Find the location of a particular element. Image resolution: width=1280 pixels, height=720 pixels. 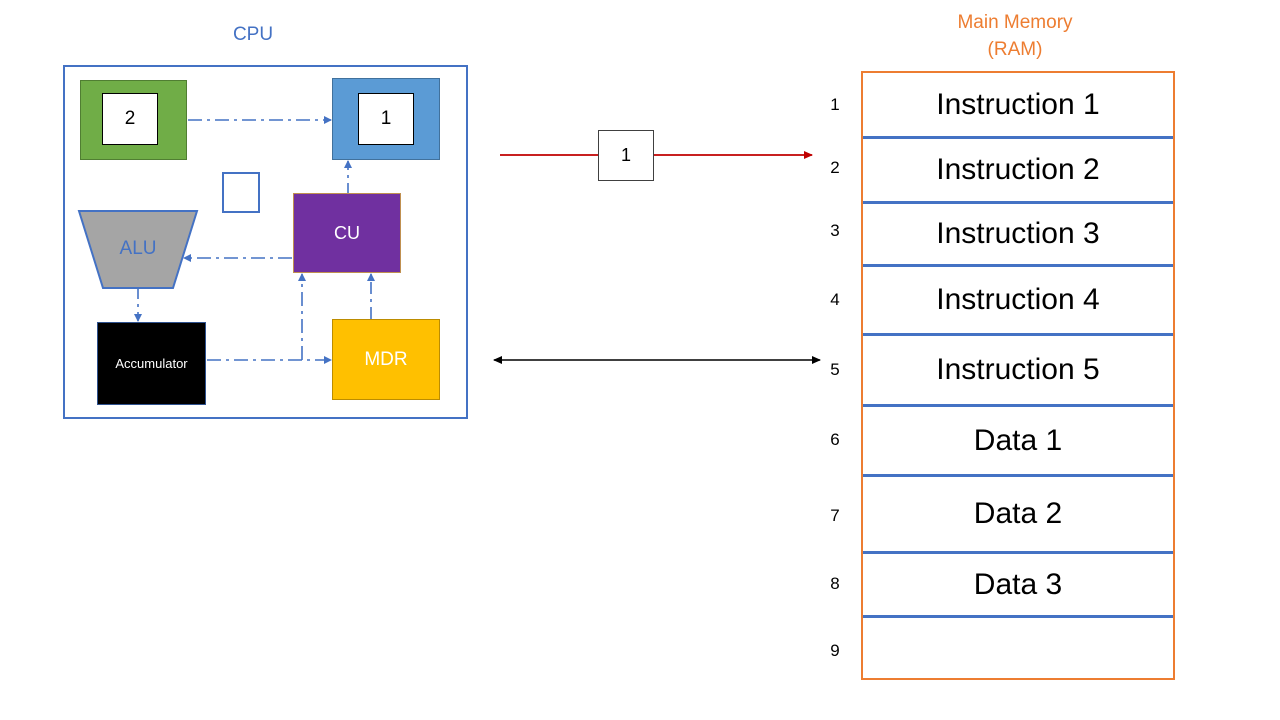

empty-value-slot is located at coordinates (241, 192).